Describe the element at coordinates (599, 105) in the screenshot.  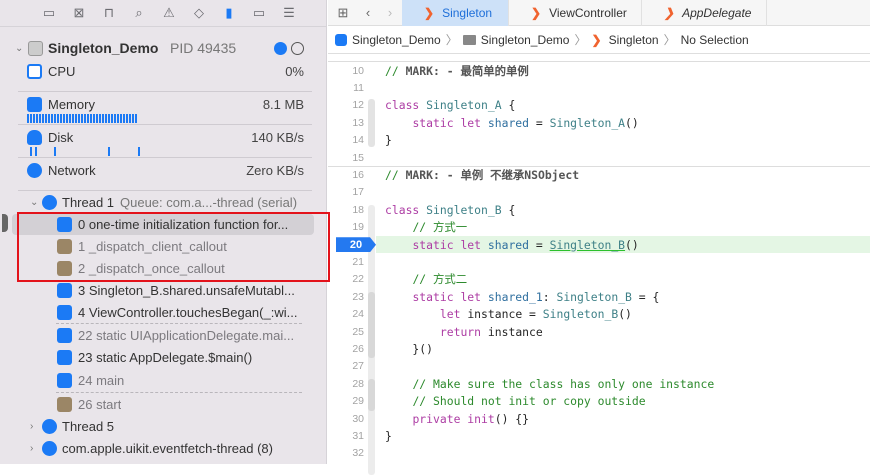
I see `code-line: 12 class Singleton_A {` at that location.